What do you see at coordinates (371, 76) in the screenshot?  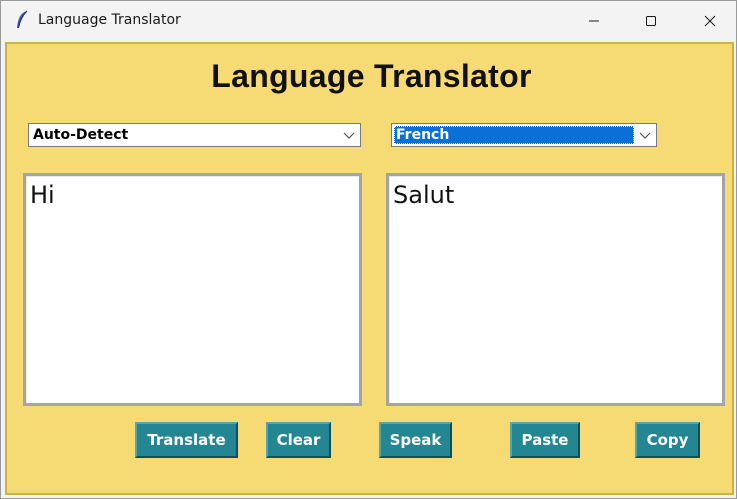 I see `page-title: Language Translator` at bounding box center [371, 76].